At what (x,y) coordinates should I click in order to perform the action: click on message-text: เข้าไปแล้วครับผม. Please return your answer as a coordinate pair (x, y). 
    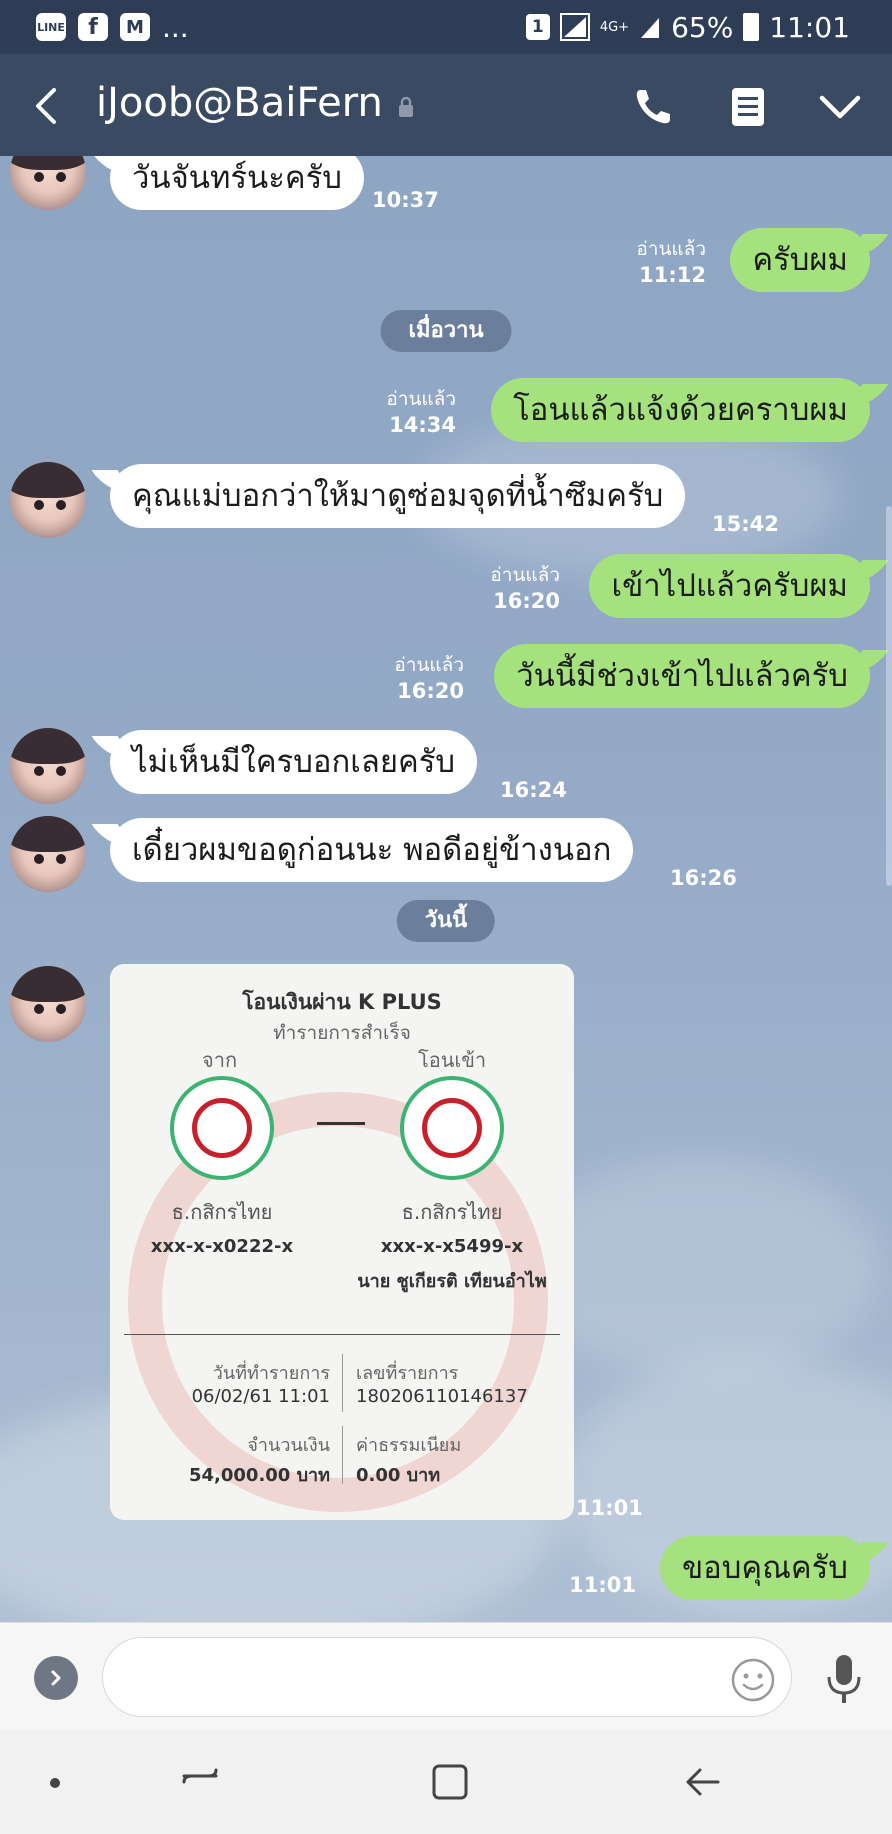
    Looking at the image, I should click on (729, 586).